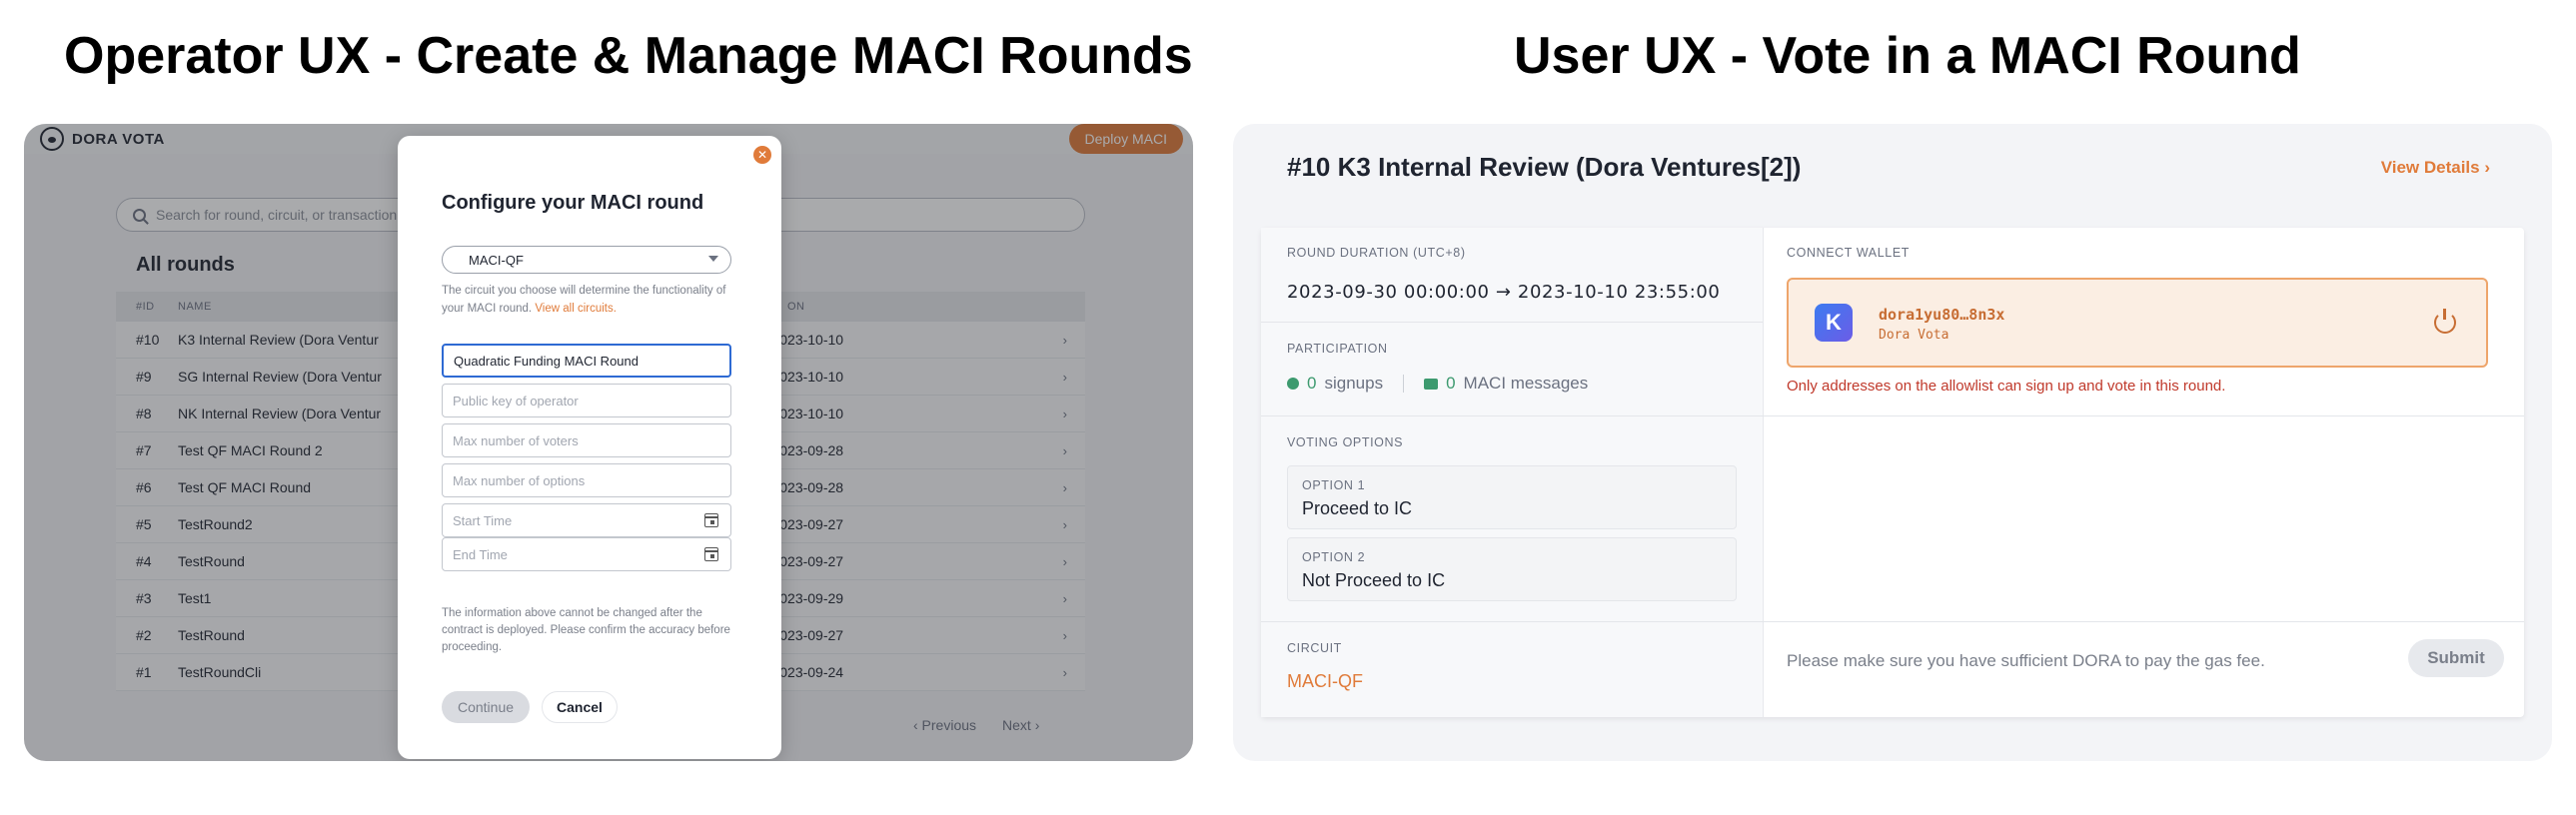 The height and width of the screenshot is (815, 2576). I want to click on submit-button: Submit, so click(2456, 658).